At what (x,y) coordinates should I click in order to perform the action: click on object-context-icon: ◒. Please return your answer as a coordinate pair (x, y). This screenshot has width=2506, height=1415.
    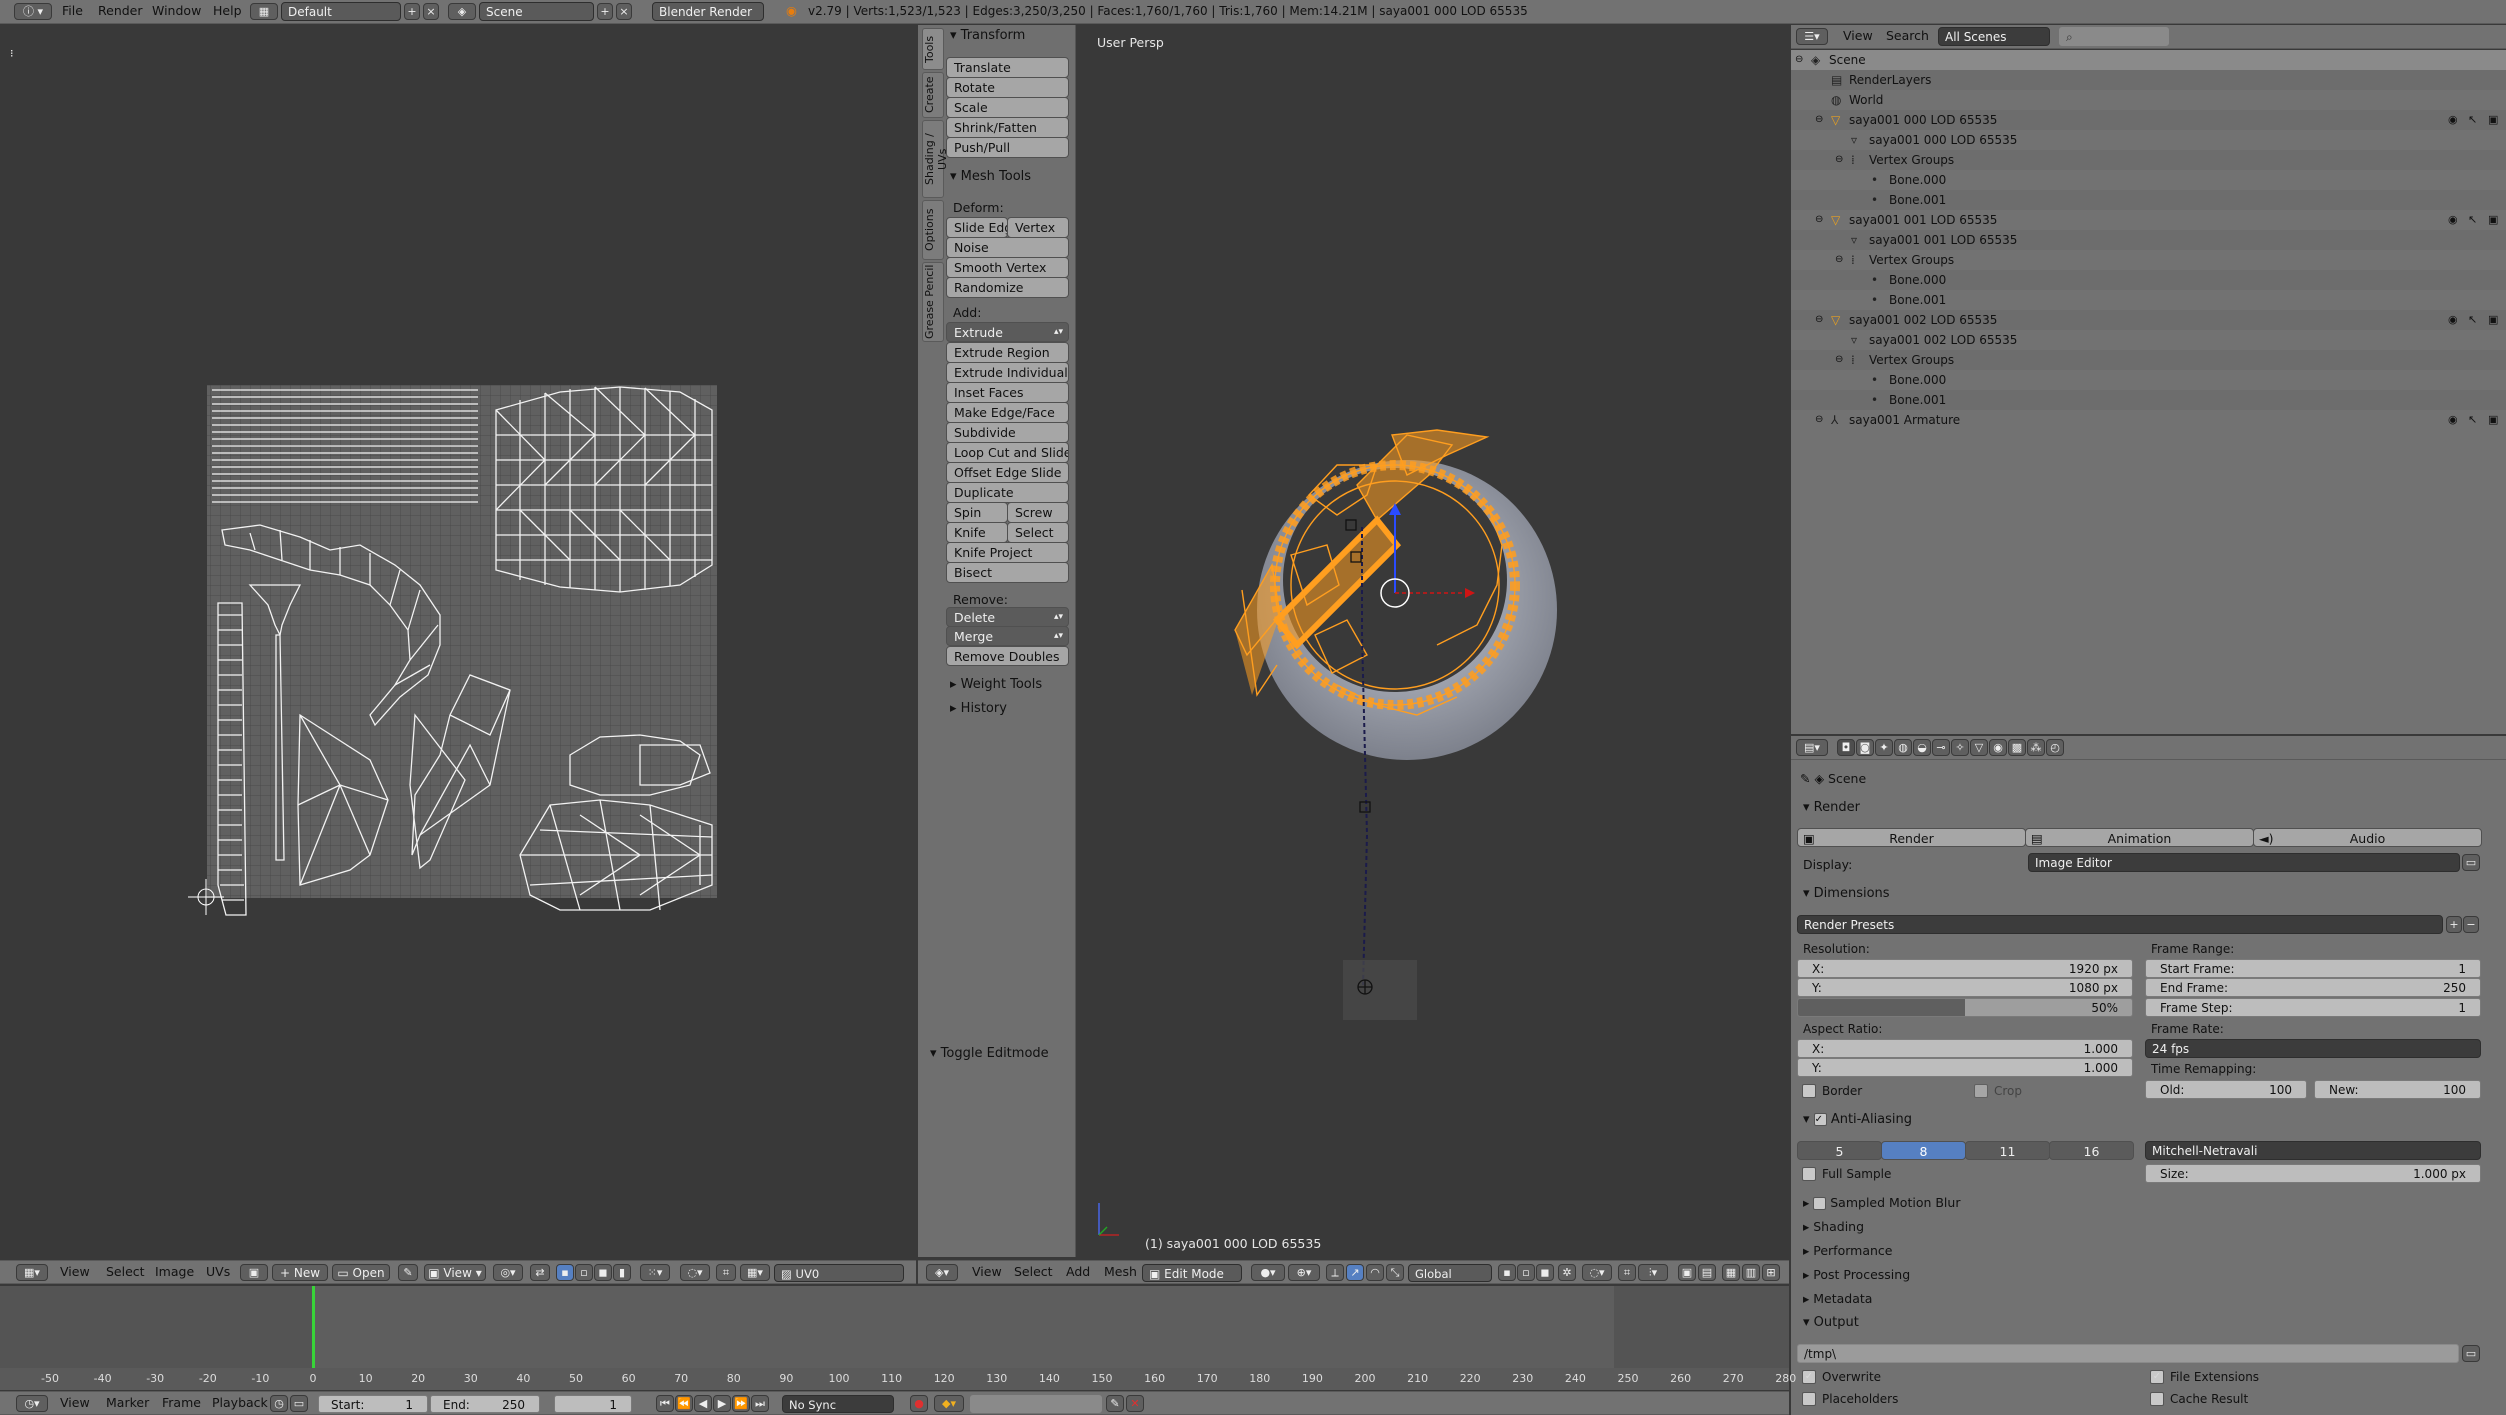
    Looking at the image, I should click on (1922, 747).